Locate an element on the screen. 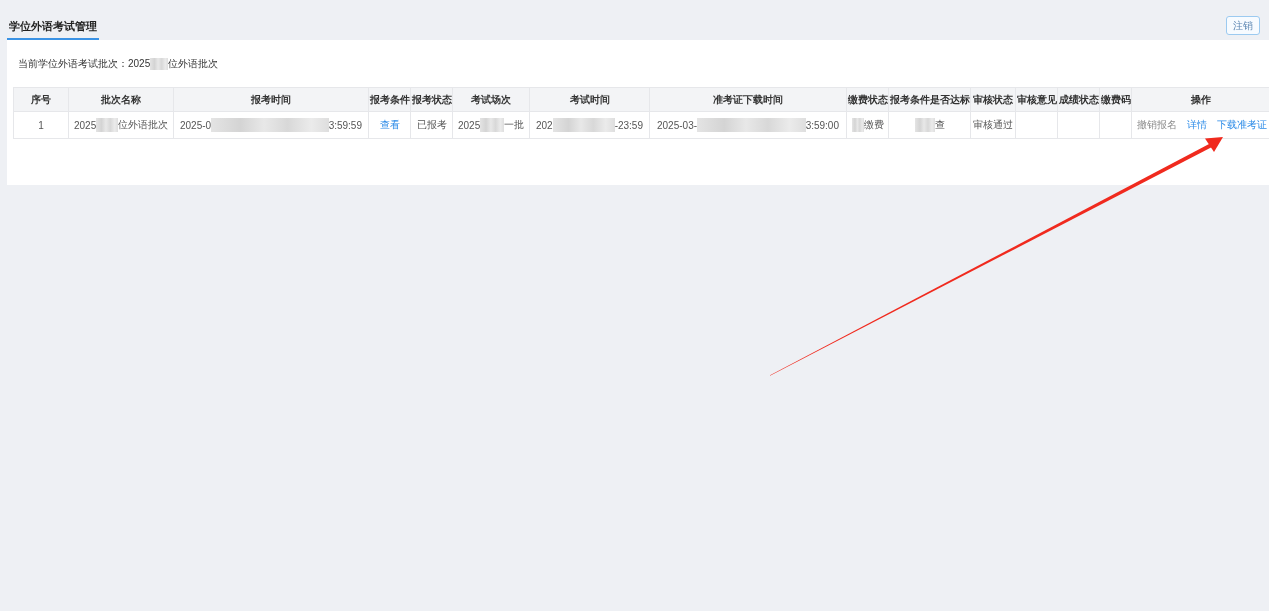  cell-text: 3:59:59 is located at coordinates (345, 125).